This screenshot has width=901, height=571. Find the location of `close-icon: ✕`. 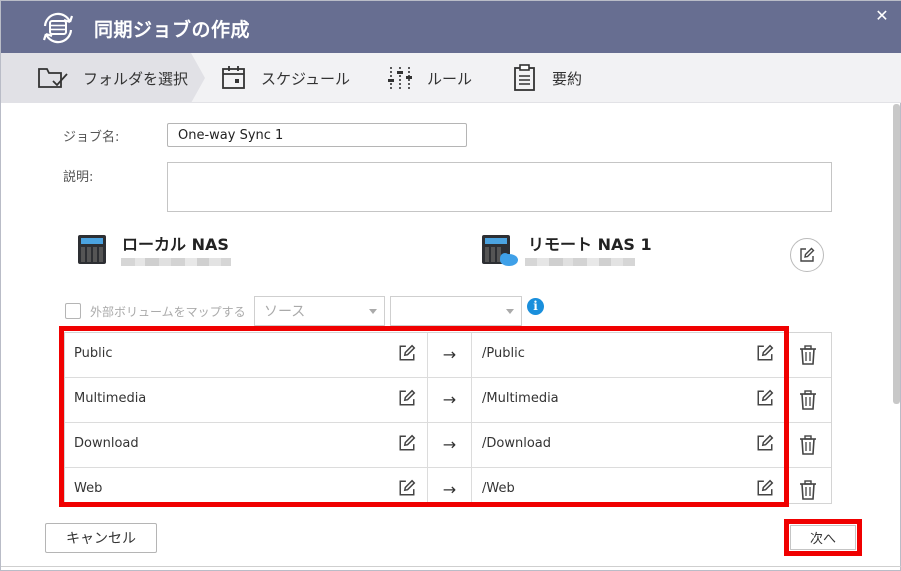

close-icon: ✕ is located at coordinates (882, 16).